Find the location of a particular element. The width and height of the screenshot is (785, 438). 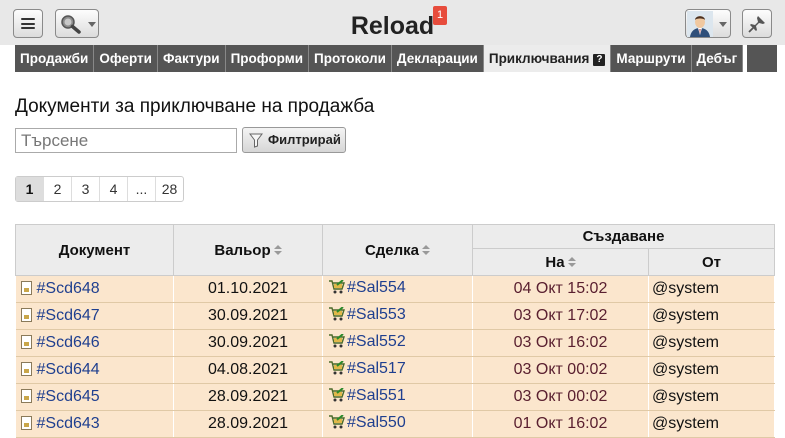

document-link: #Scd644 is located at coordinates (68, 369).